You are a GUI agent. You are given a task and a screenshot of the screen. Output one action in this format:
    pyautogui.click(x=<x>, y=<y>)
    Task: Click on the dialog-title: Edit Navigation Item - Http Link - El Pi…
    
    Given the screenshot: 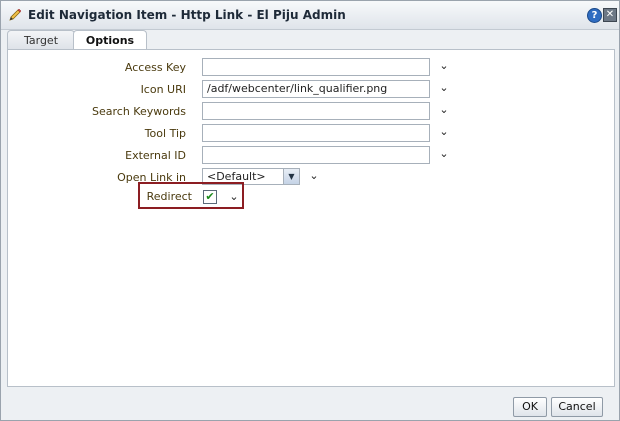 What is the action you would take?
    pyautogui.click(x=187, y=15)
    